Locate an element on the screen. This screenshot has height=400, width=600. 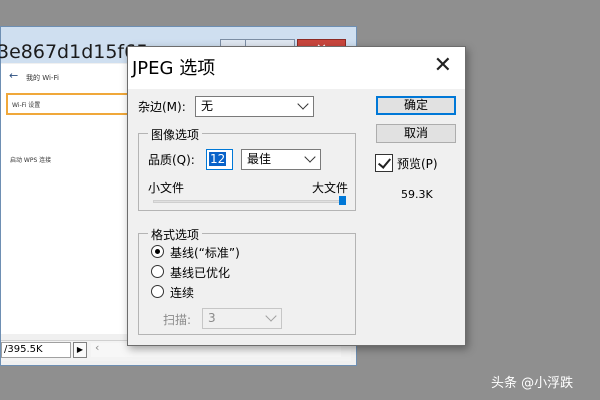
wifi-page-title: 我的 Wi-Fi is located at coordinates (42, 78).